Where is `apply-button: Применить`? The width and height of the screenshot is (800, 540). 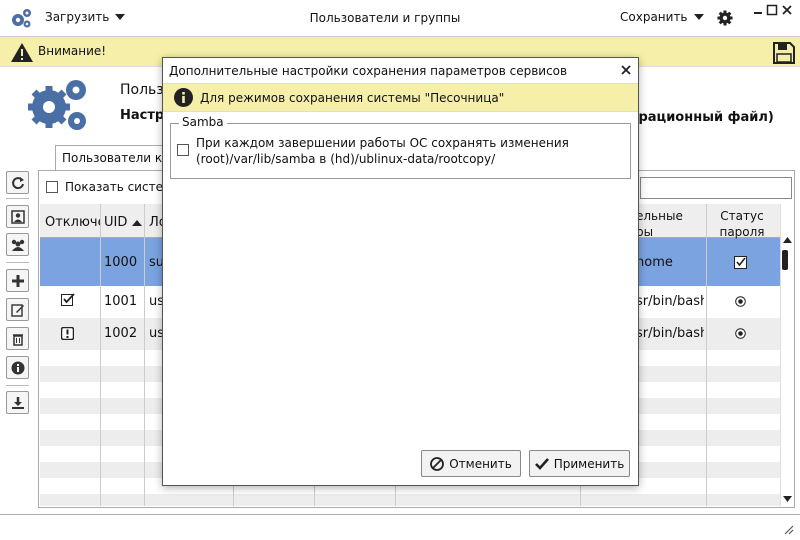
apply-button: Применить is located at coordinates (579, 463).